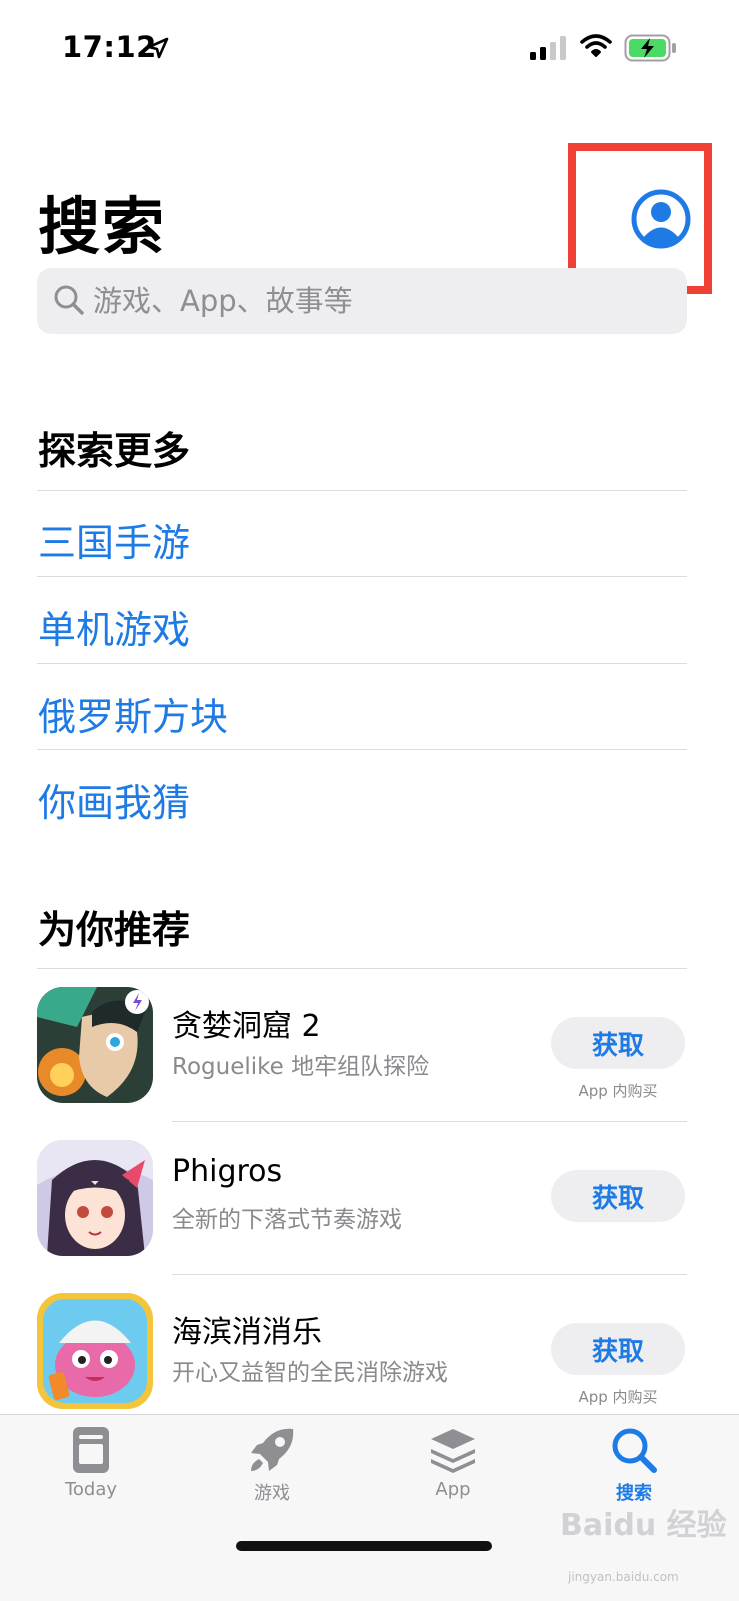  I want to click on battery-charging-icon, so click(650, 48).